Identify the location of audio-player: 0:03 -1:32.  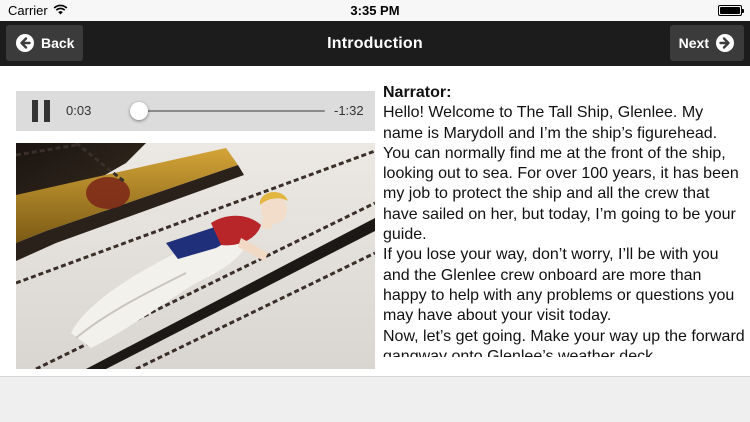
(195, 111).